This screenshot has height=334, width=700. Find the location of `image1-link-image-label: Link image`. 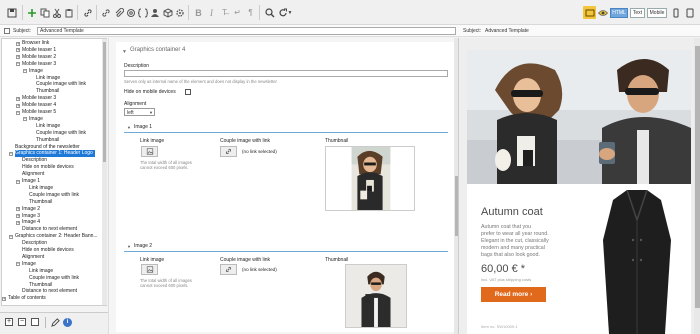

image1-link-image-label: Link image is located at coordinates (152, 141).